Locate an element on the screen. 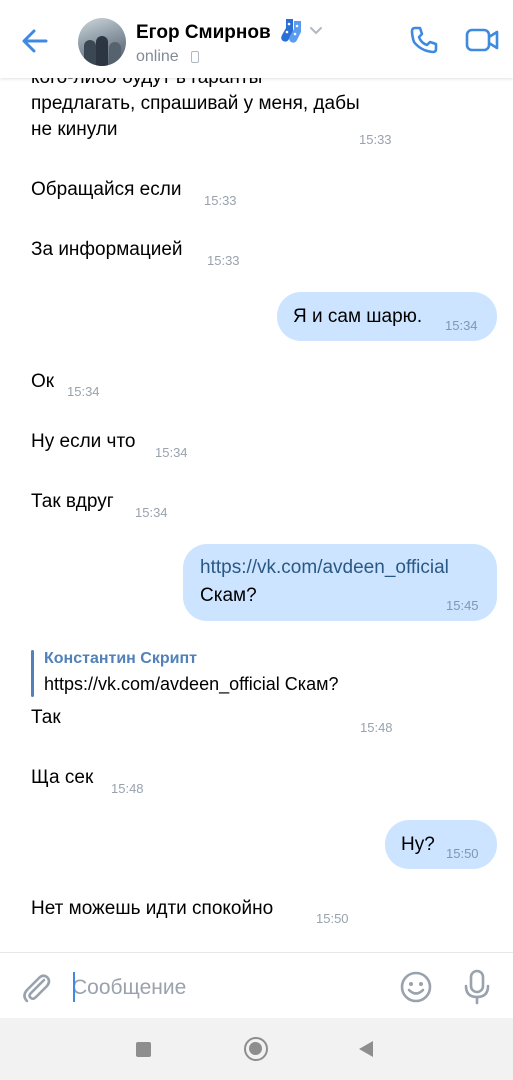 The width and height of the screenshot is (513, 1080). system-navigation-bar is located at coordinates (256, 1049).